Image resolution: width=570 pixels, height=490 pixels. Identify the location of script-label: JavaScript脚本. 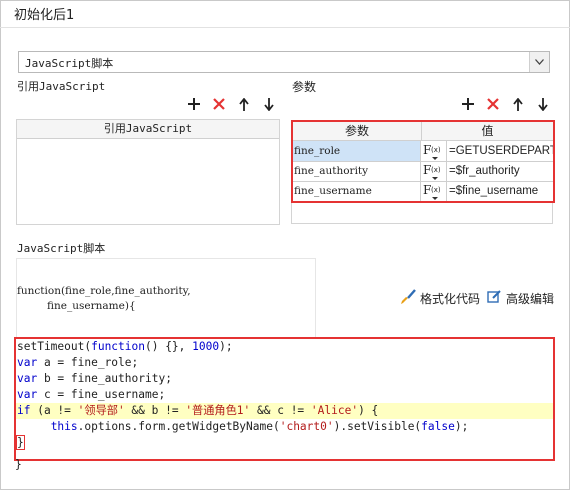
(61, 248).